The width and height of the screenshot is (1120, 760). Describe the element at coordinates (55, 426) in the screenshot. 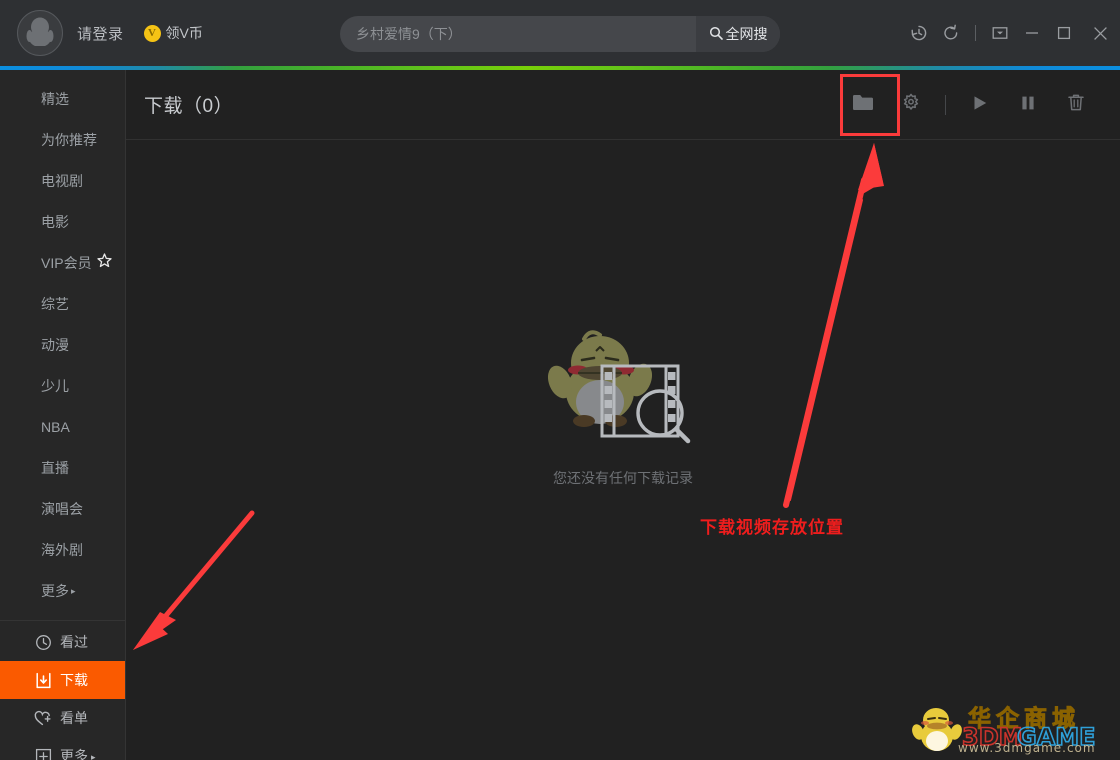

I see `sidebar-item-label: NBA` at that location.